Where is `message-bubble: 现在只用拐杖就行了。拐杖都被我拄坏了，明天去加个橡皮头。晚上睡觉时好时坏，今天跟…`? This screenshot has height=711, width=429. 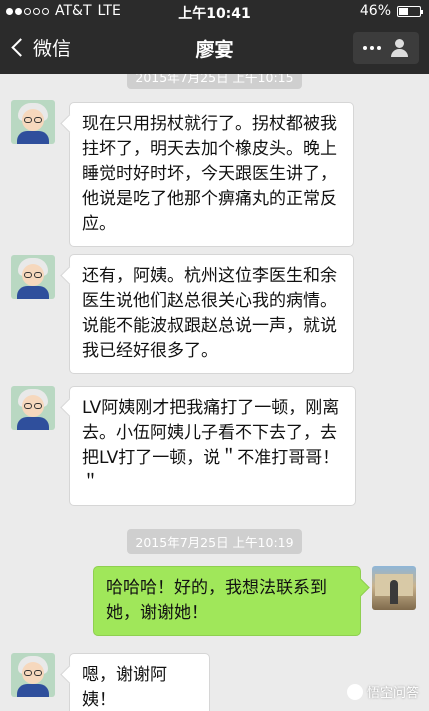
message-bubble: 现在只用拐杖就行了。拐杖都被我拄坏了，明天去加个橡皮头。晚上睡觉时好时坏，今天跟… is located at coordinates (211, 174).